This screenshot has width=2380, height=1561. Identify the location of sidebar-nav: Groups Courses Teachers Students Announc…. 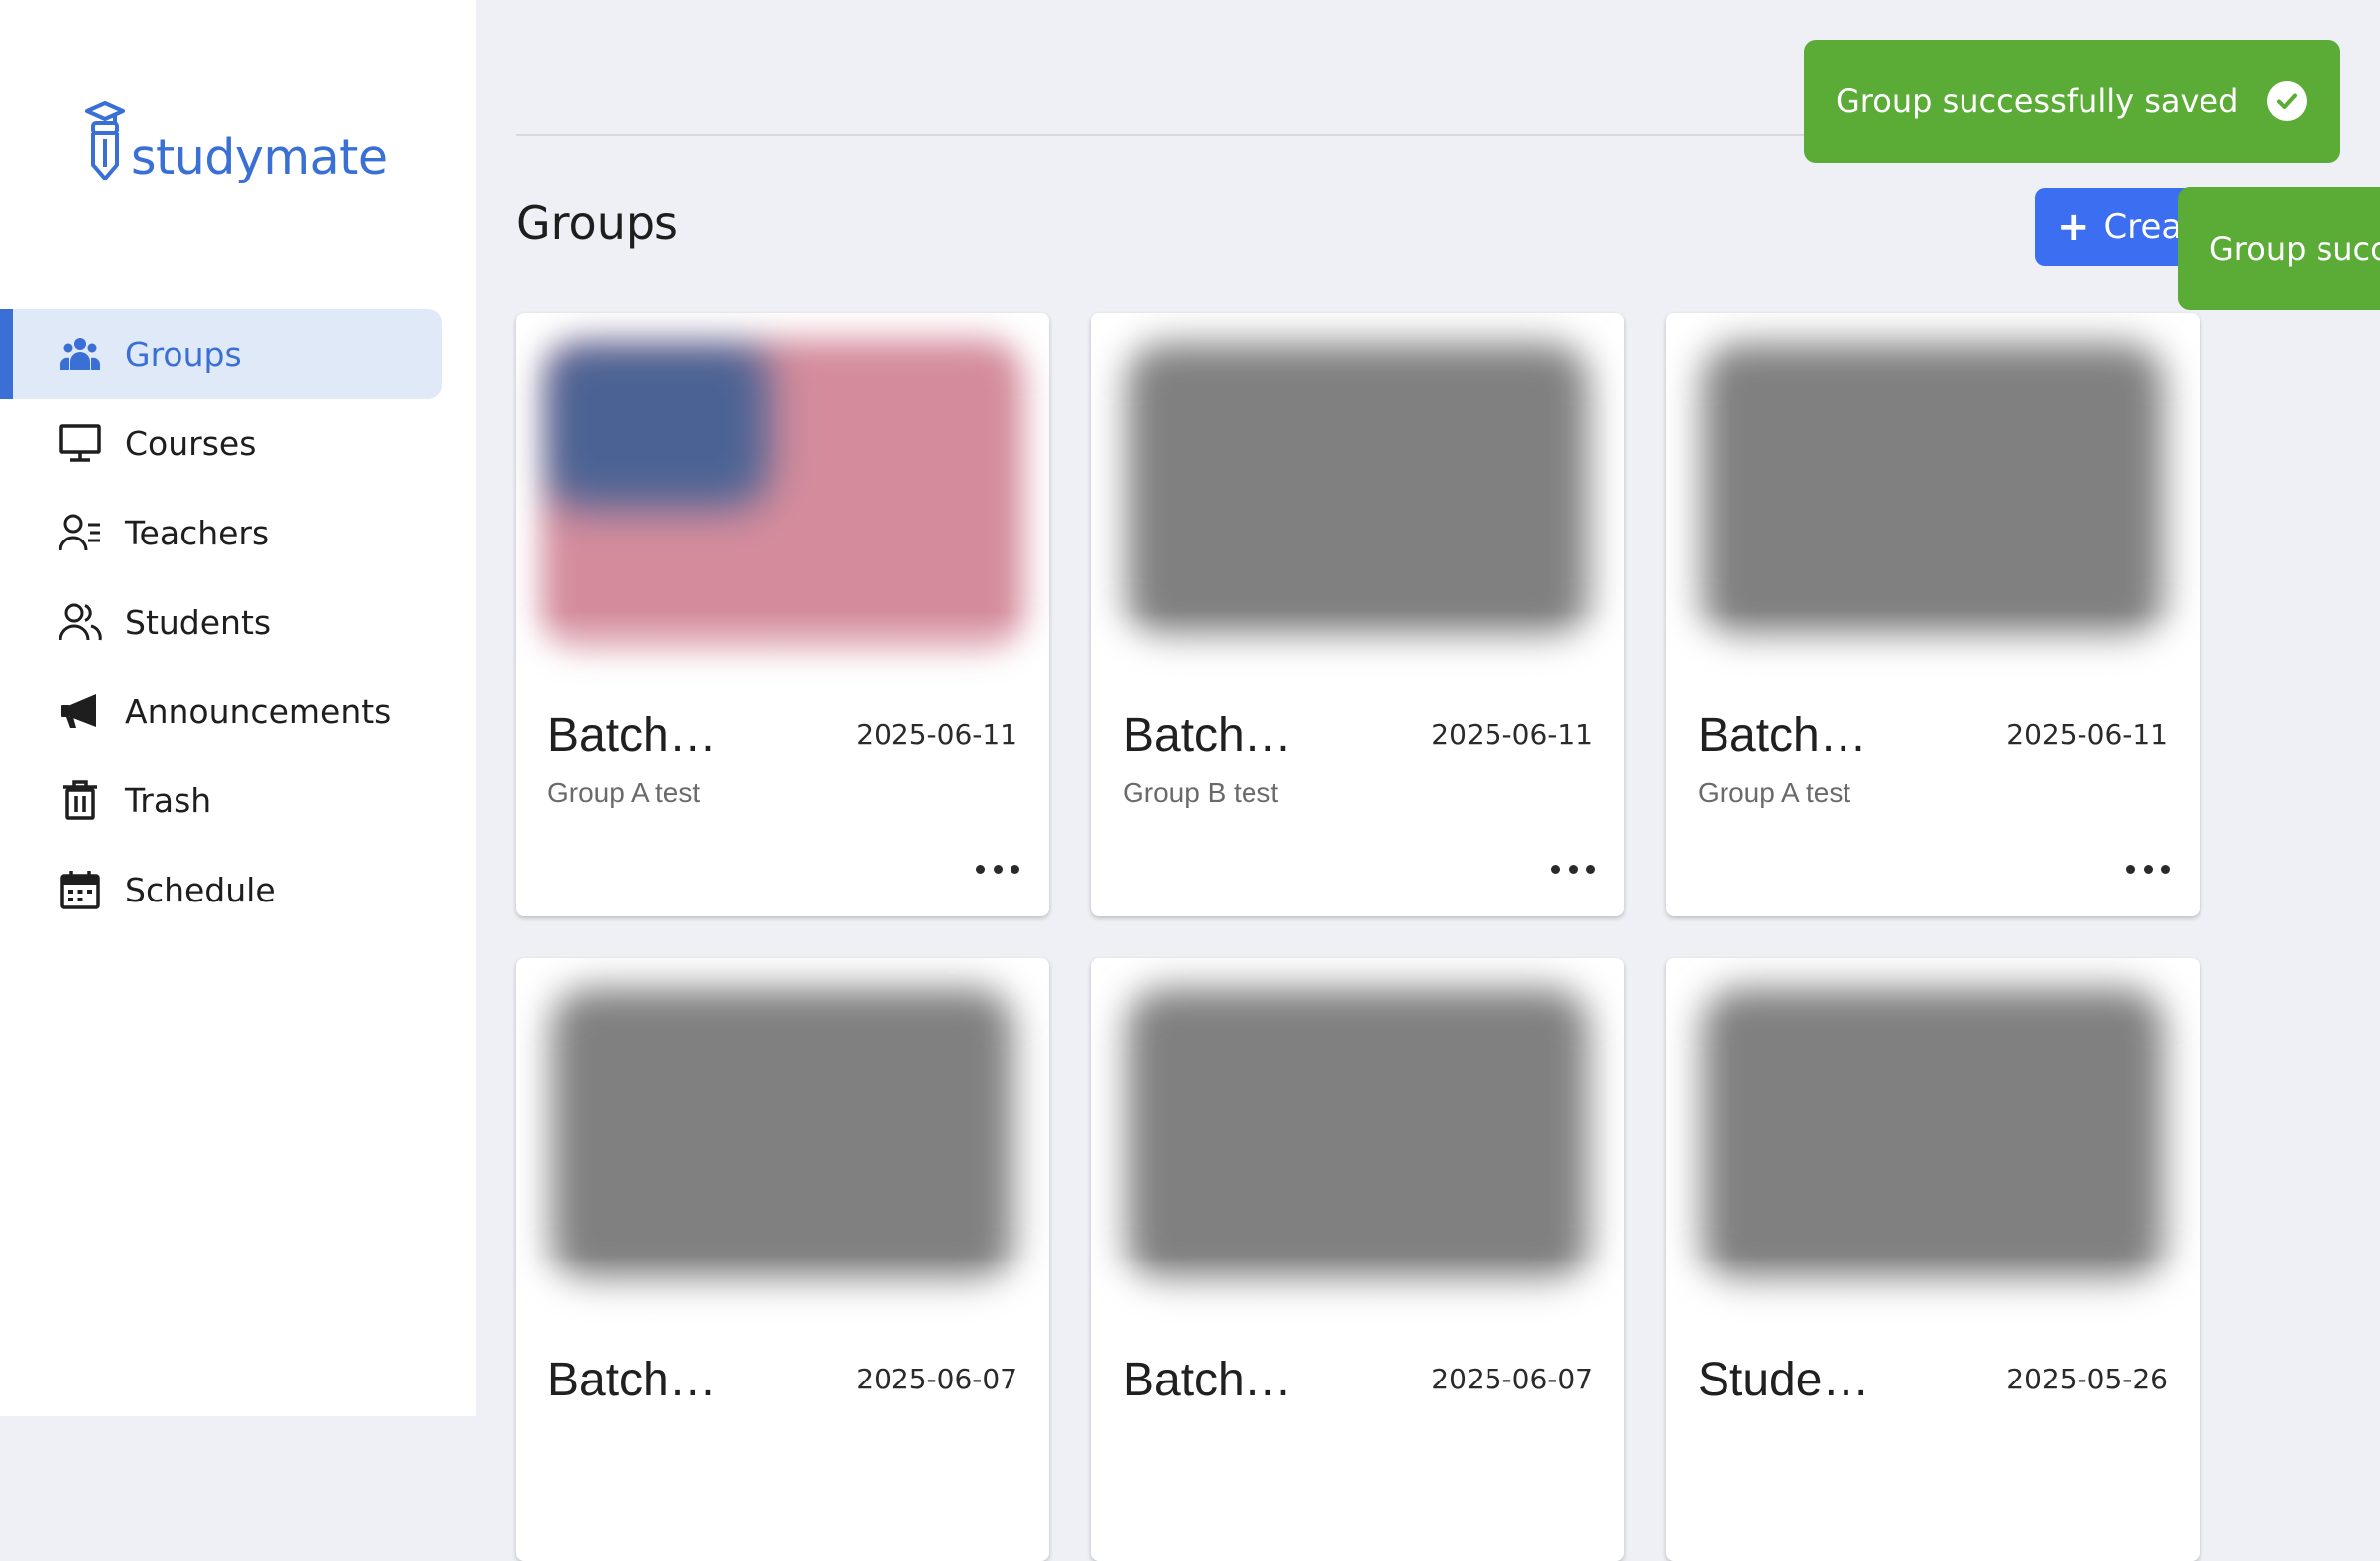
(238, 621).